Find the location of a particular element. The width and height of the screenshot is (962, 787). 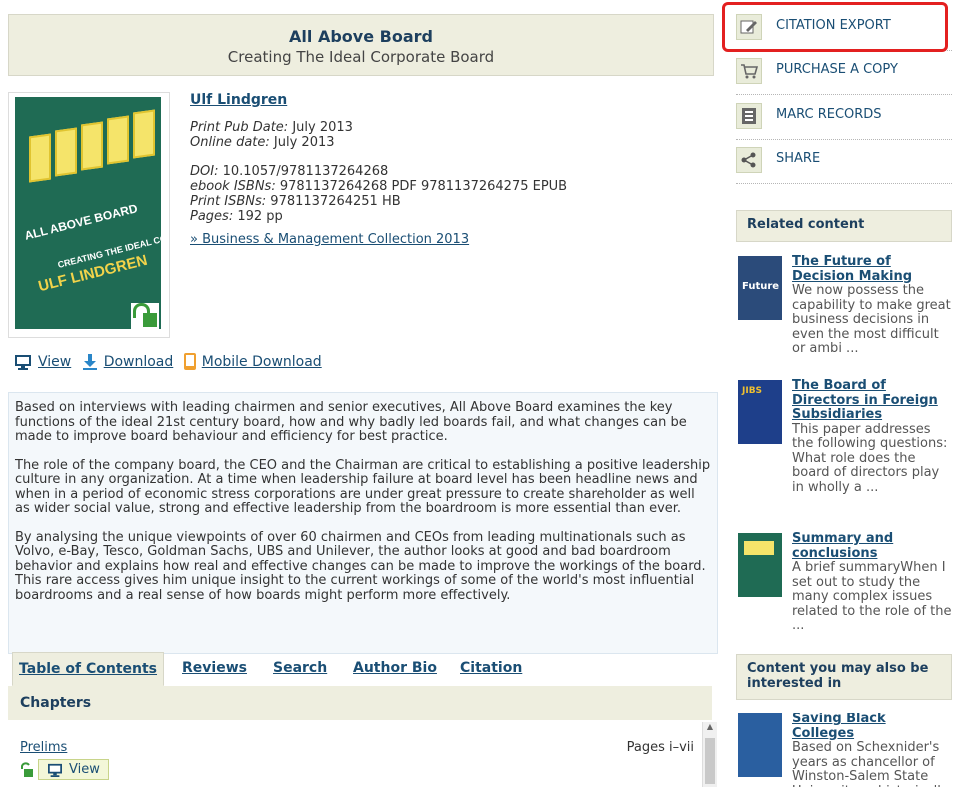

pages-label: Pages: is located at coordinates (212, 216).